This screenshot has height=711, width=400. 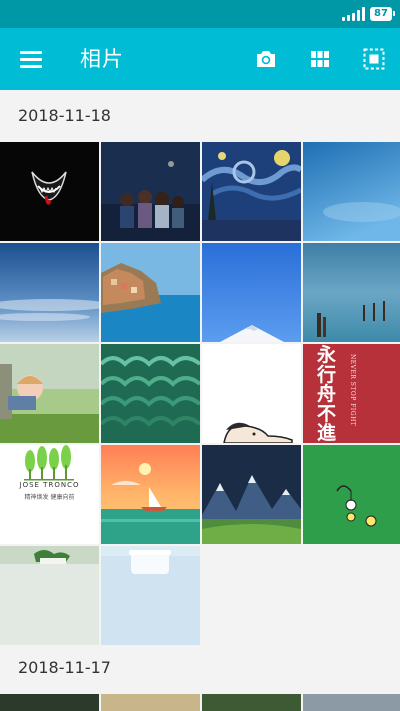 I want to click on photo-thumbnail-grey-sky, so click(x=351, y=702).